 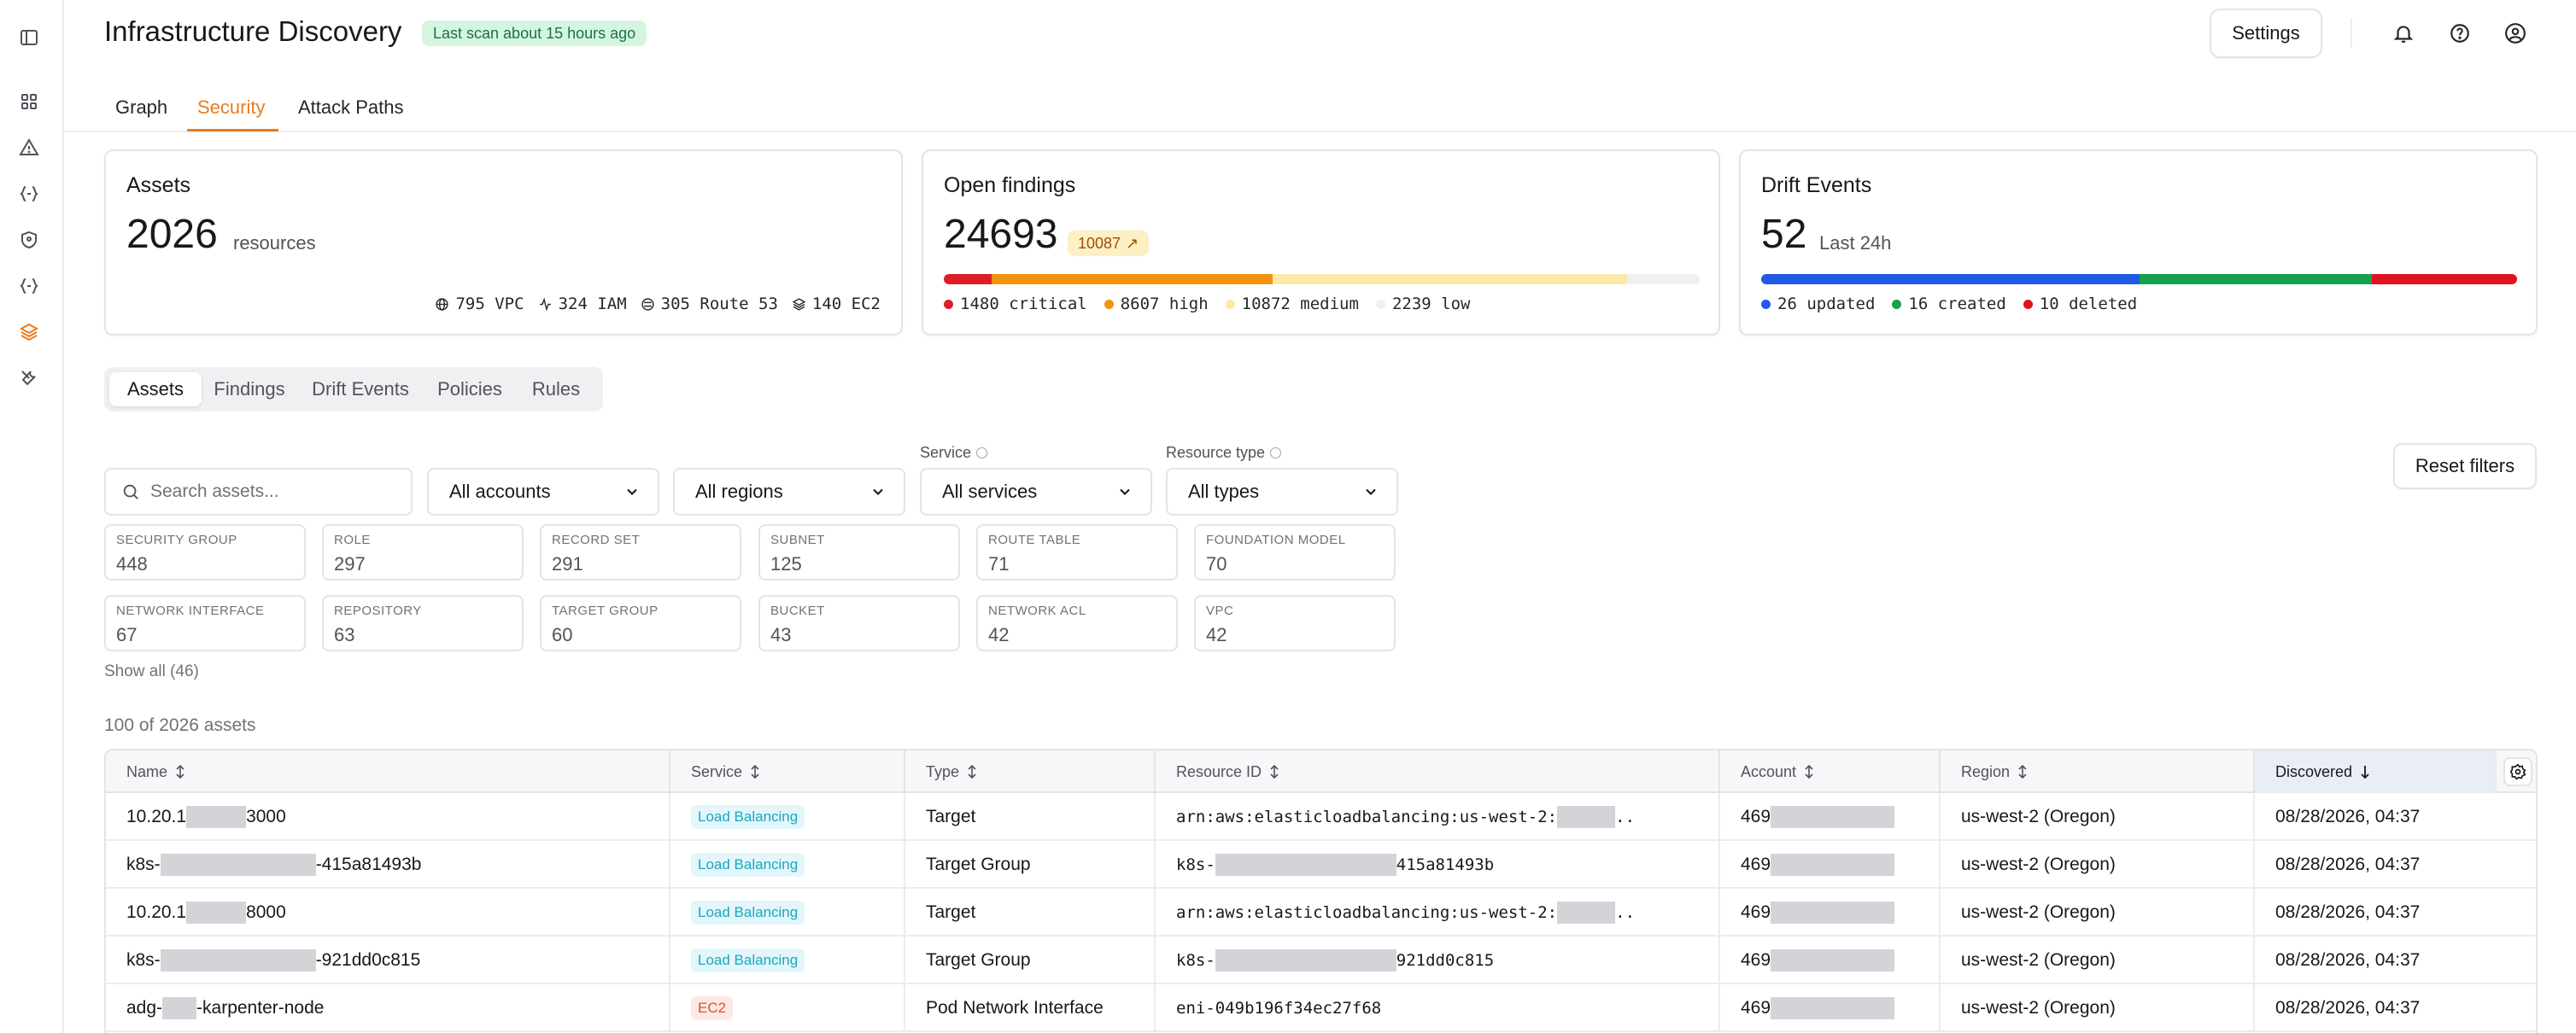 I want to click on column-header-resource-id: Resource ID, so click(x=1438, y=771).